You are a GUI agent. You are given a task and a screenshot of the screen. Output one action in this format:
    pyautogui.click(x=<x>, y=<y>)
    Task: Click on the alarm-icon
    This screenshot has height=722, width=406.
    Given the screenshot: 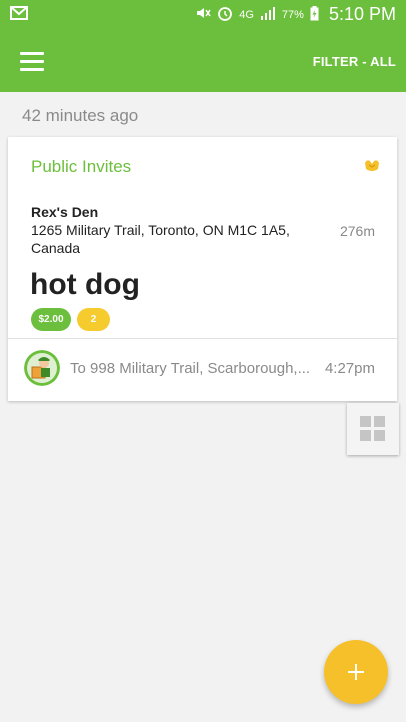 What is the action you would take?
    pyautogui.click(x=225, y=14)
    